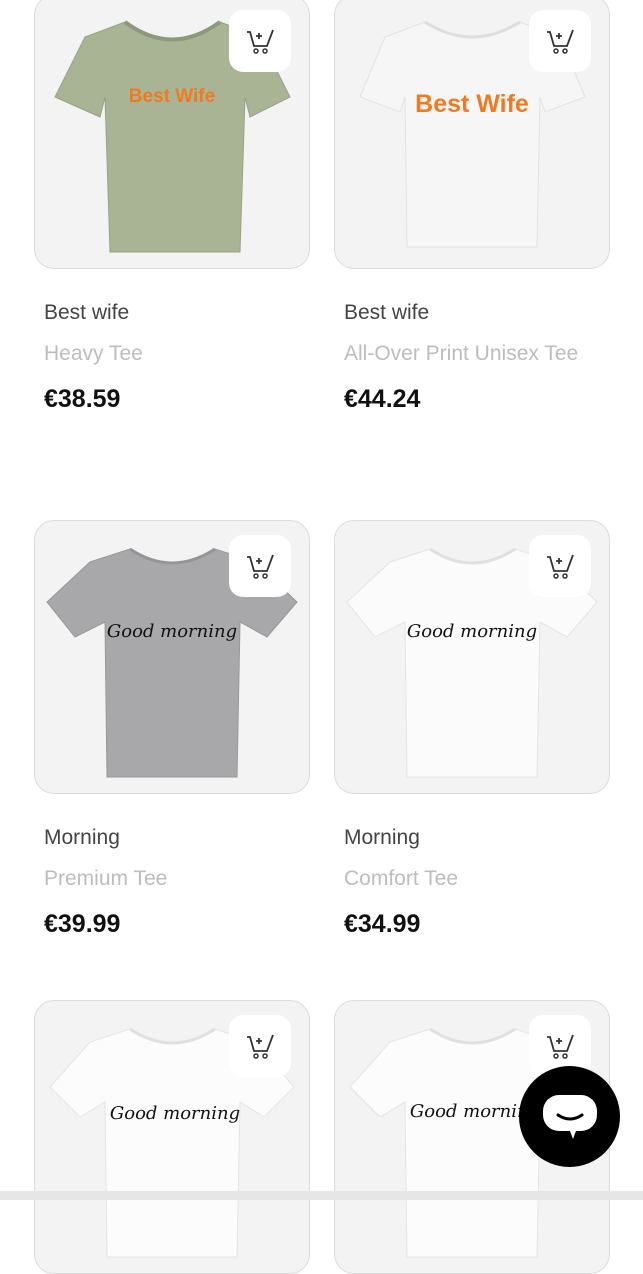  What do you see at coordinates (106, 878) in the screenshot?
I see `product-variant: Premium Tee` at bounding box center [106, 878].